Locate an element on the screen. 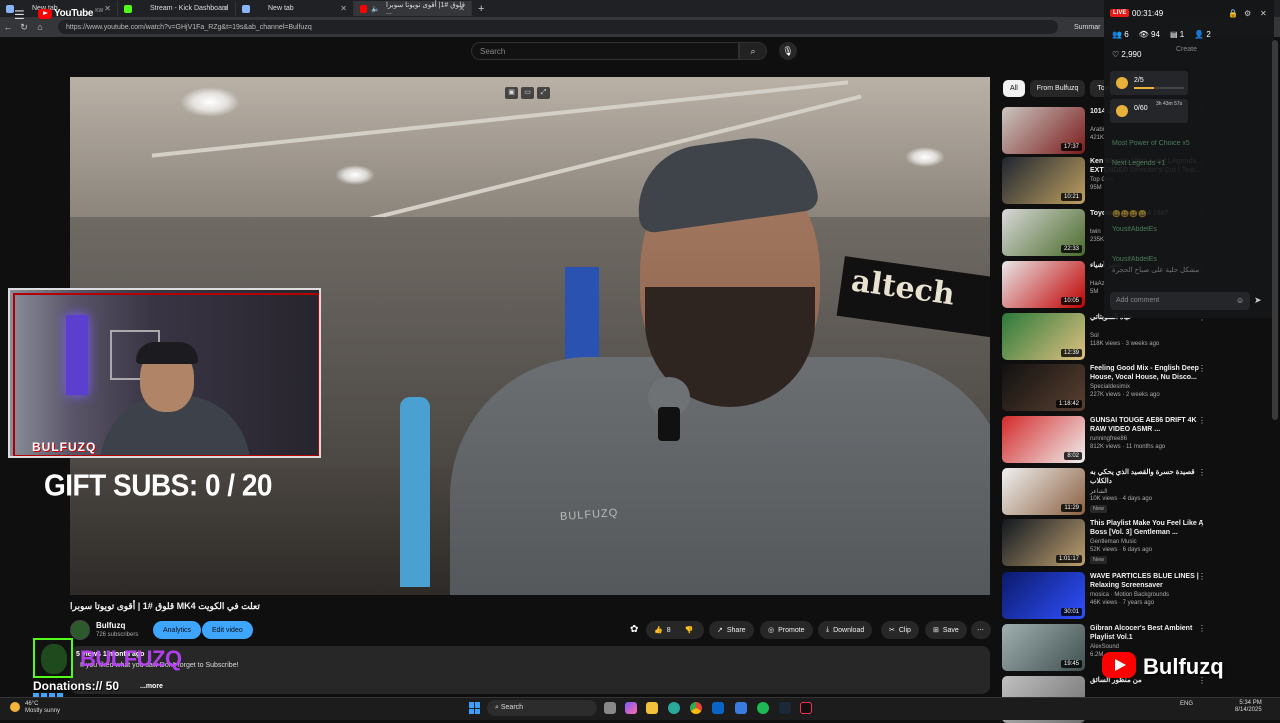 The width and height of the screenshot is (1280, 723). spotify-icon is located at coordinates (763, 708).